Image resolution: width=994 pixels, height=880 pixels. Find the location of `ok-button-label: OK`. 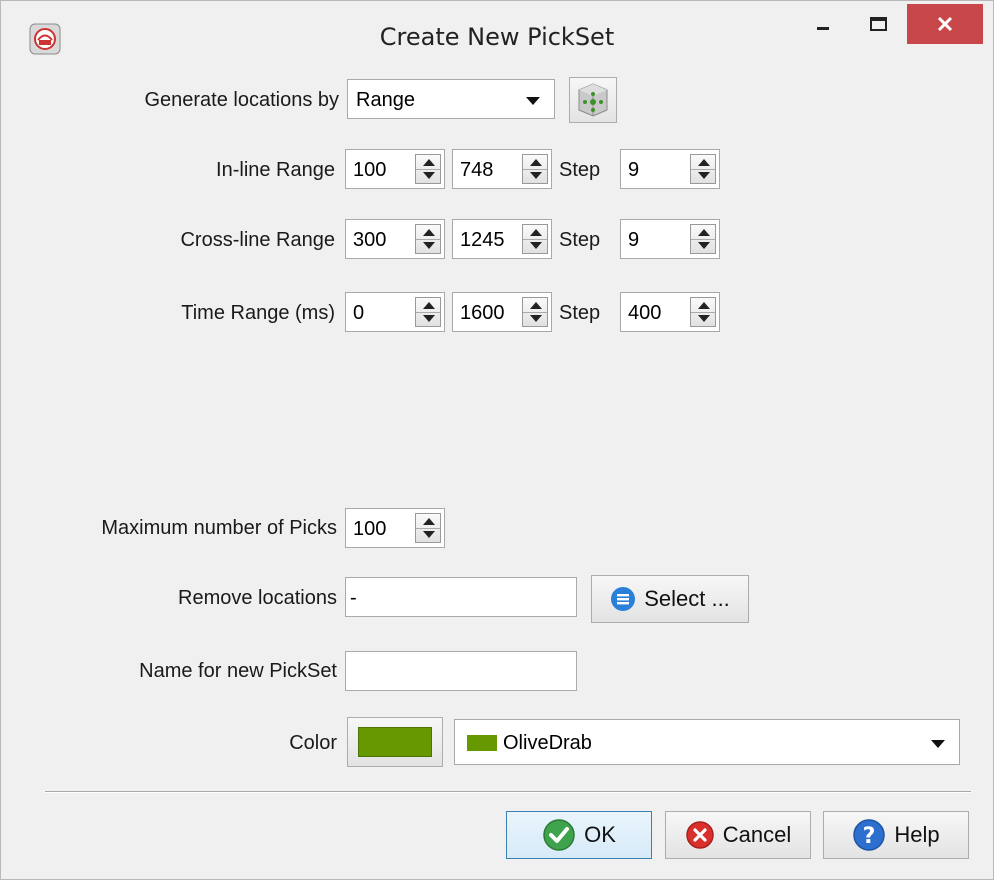

ok-button-label: OK is located at coordinates (600, 834).